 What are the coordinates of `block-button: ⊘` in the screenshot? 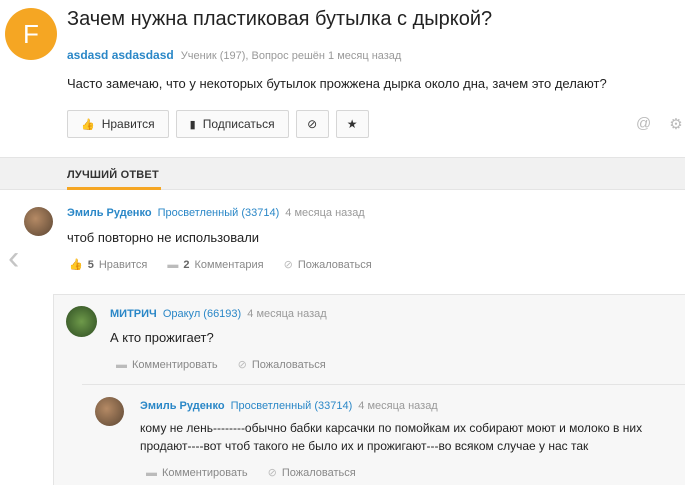 It's located at (312, 124).